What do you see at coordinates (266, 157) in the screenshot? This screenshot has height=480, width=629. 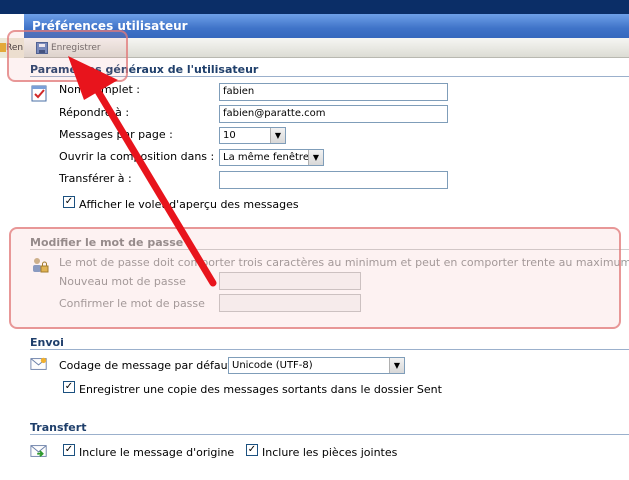 I see `open-compose-value: La même fenêtre` at bounding box center [266, 157].